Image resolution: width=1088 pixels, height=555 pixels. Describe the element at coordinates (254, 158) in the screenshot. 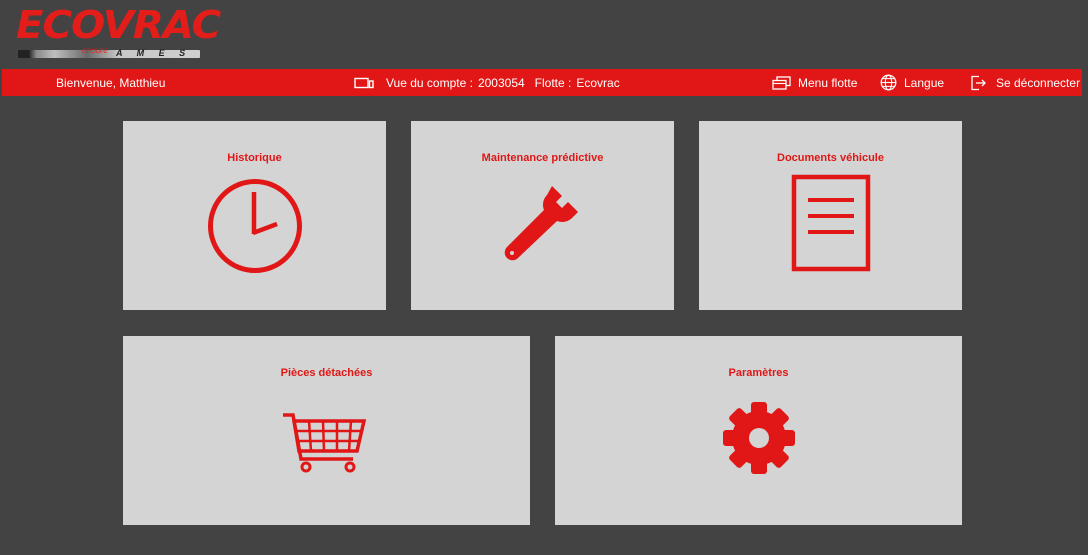

I see `tile-historique-title: Historique` at that location.